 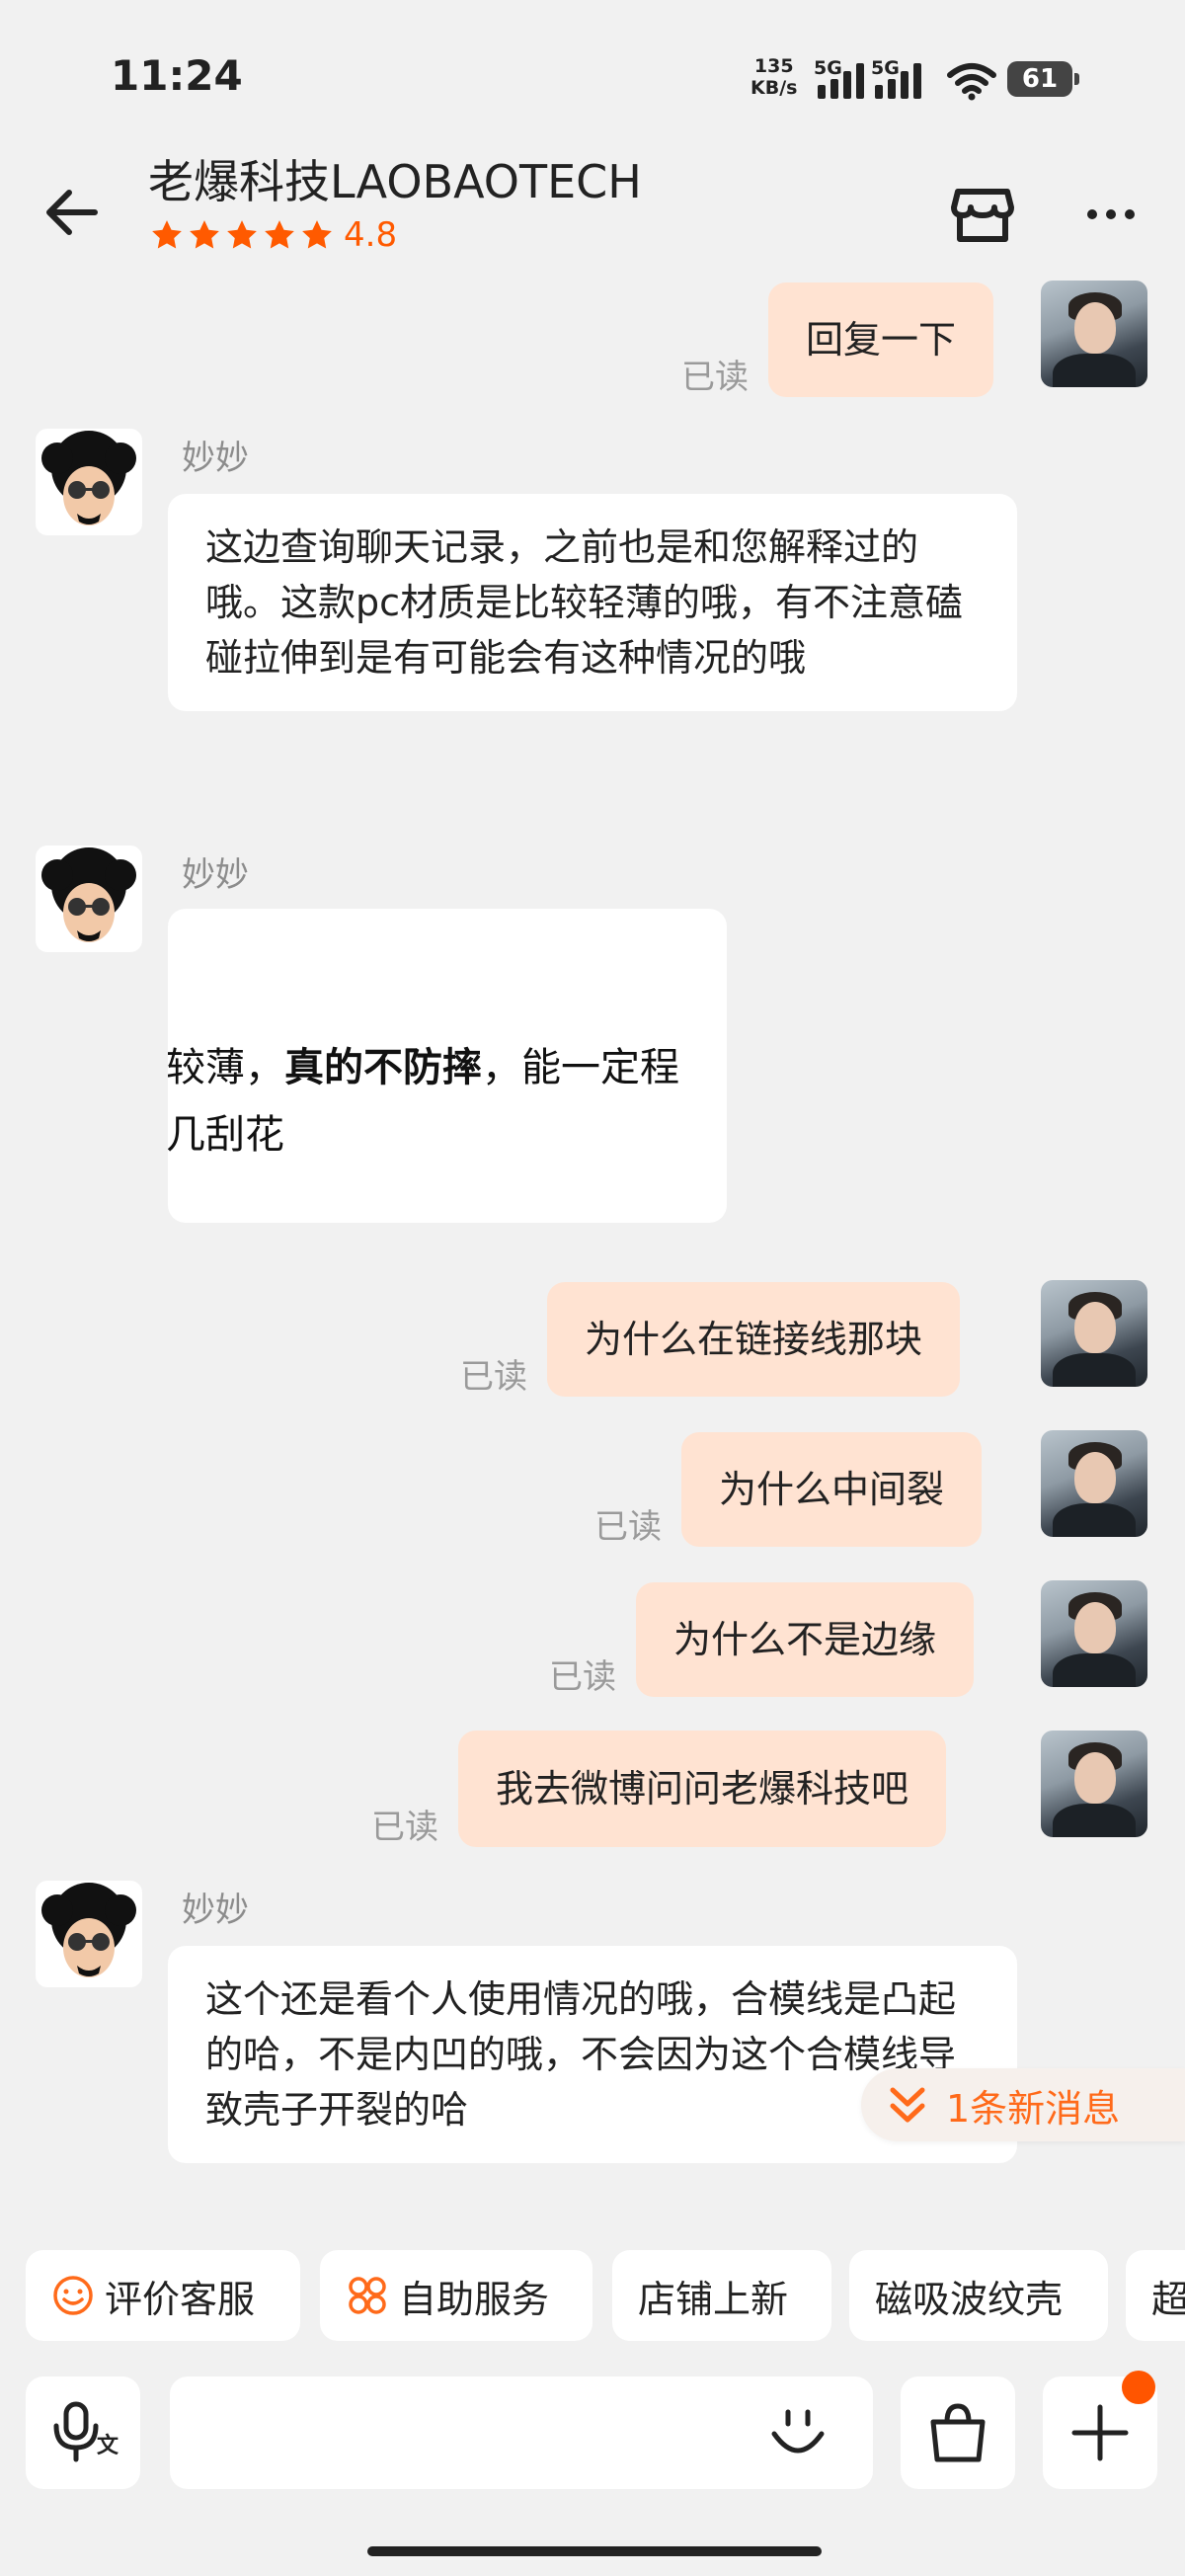 I want to click on double-chevron-down-icon, so click(x=908, y=2105).